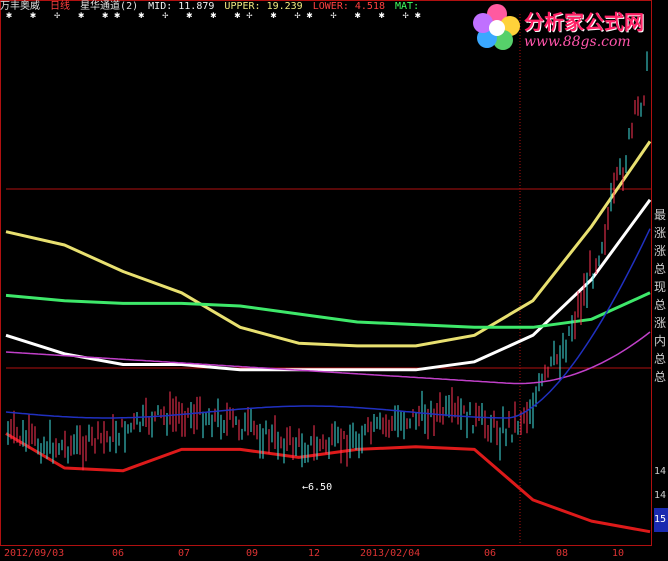 Image resolution: width=668 pixels, height=561 pixels. I want to click on x-tick-label: 12, so click(314, 553).